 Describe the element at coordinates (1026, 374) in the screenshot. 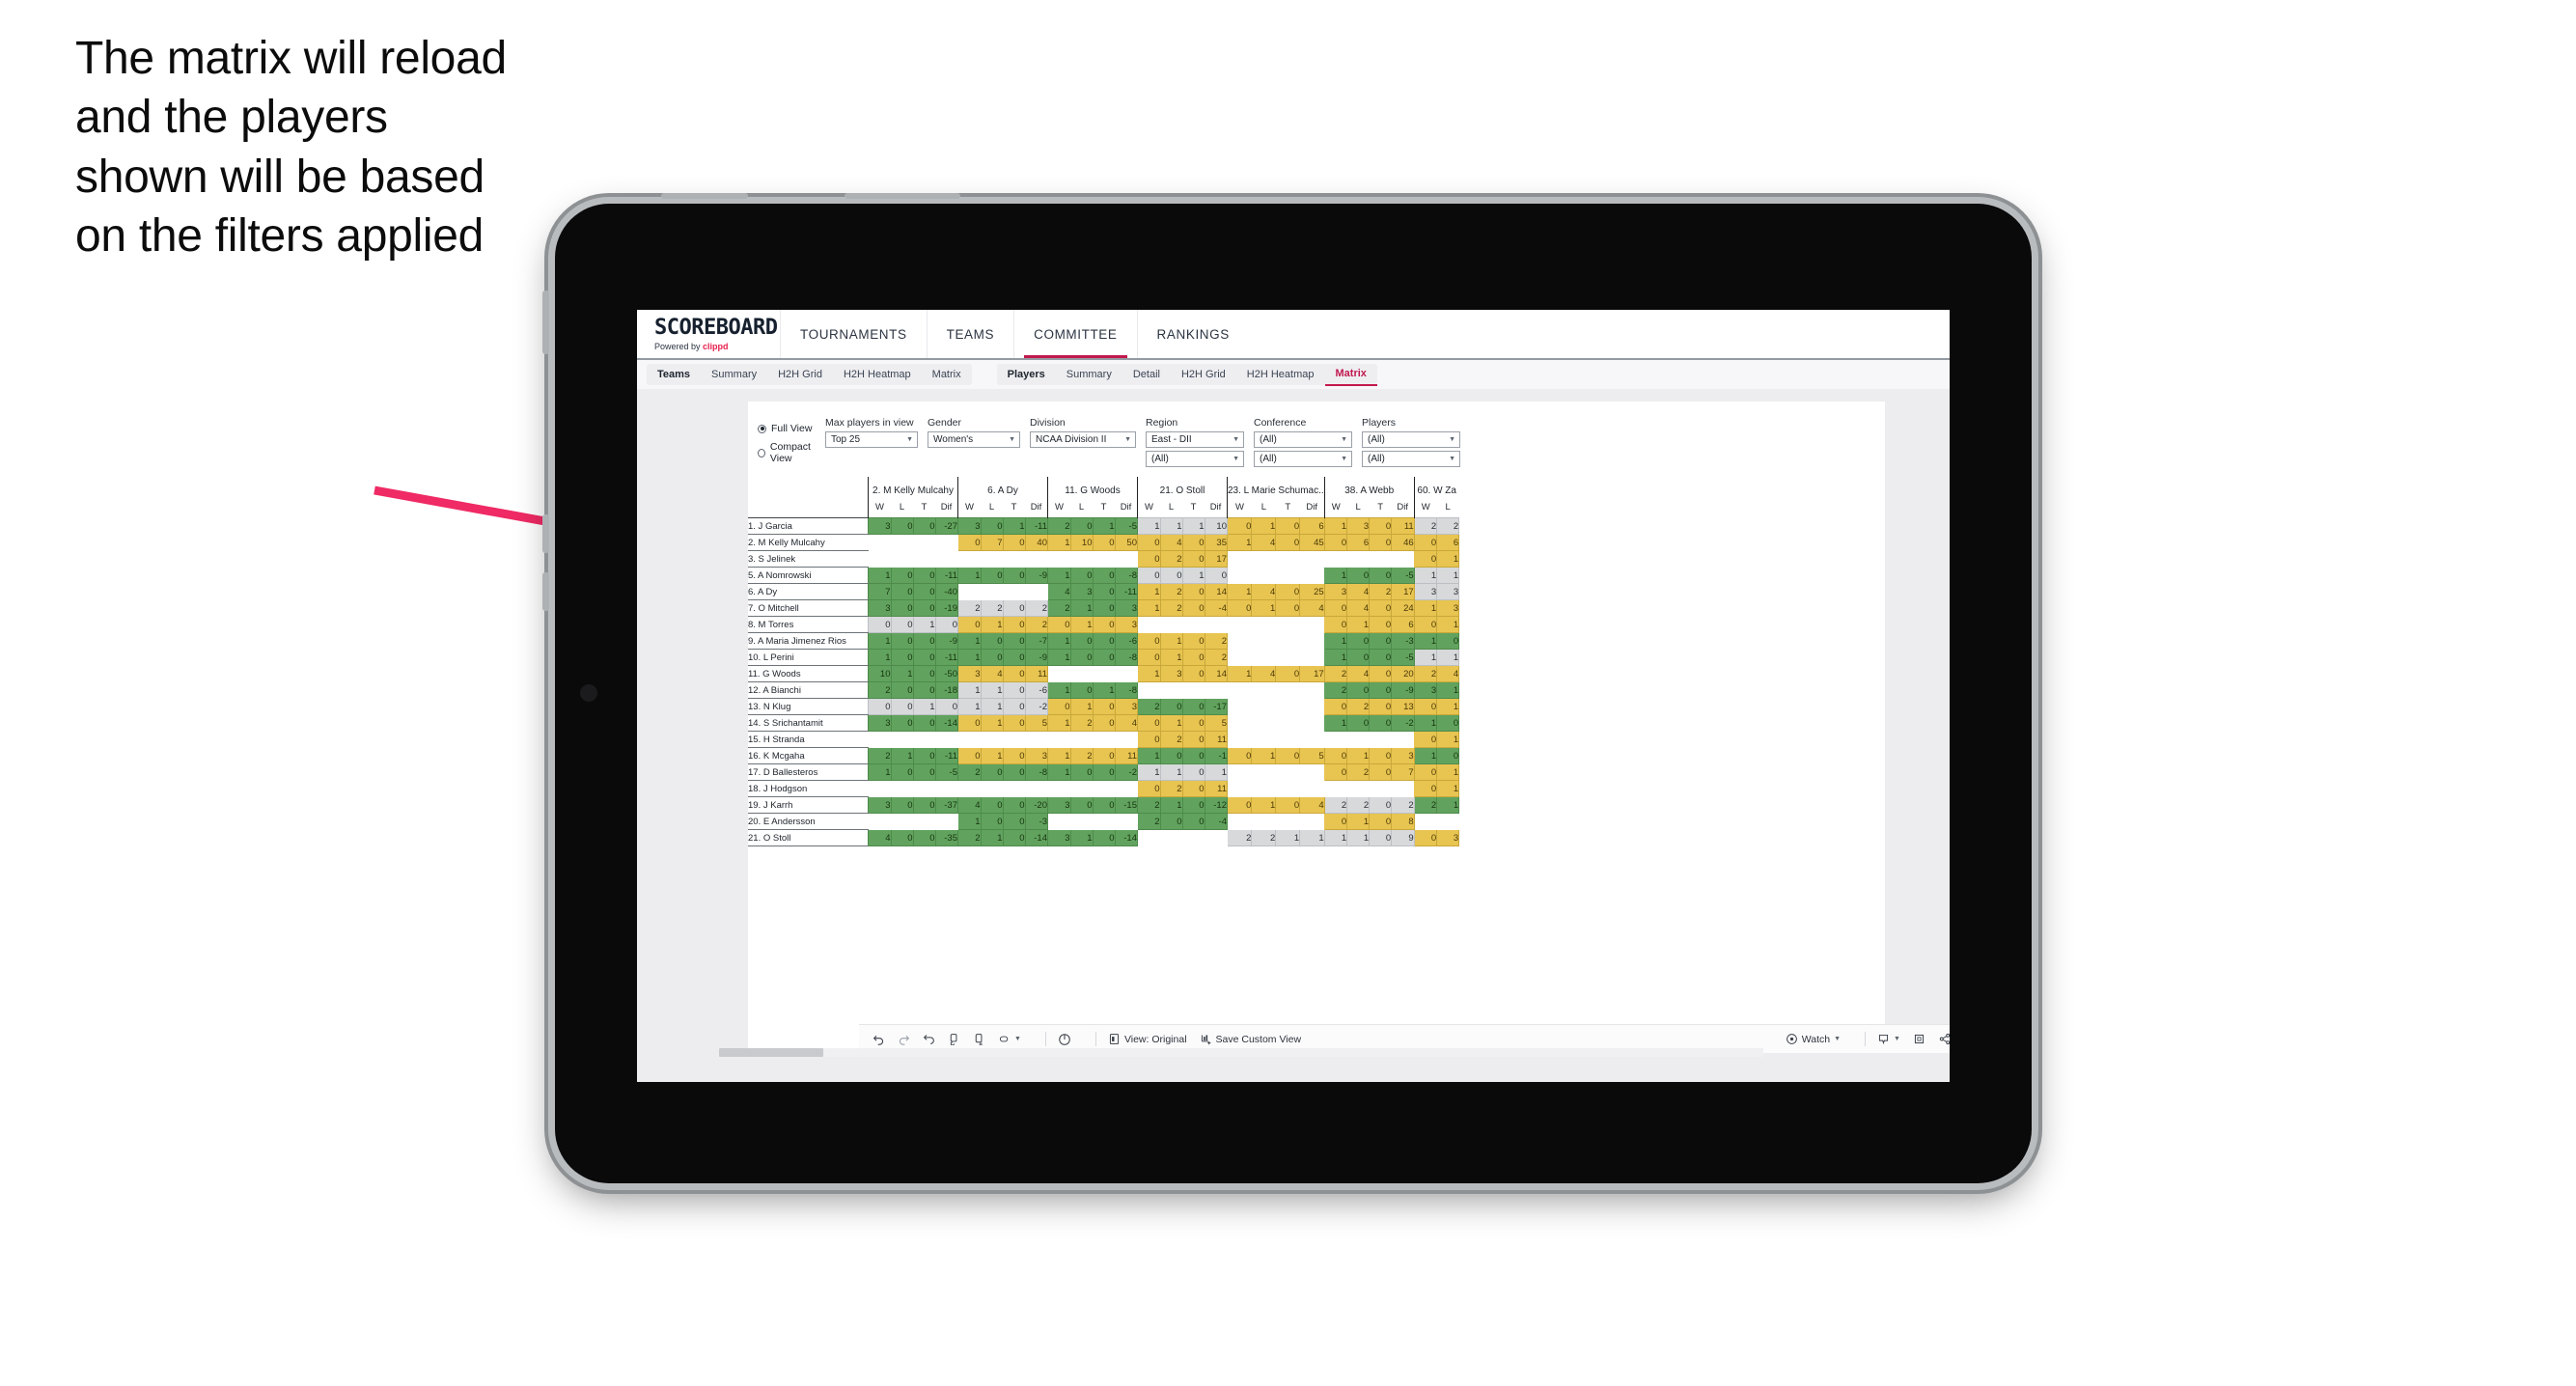

I see `subnav-players-players: Players` at that location.